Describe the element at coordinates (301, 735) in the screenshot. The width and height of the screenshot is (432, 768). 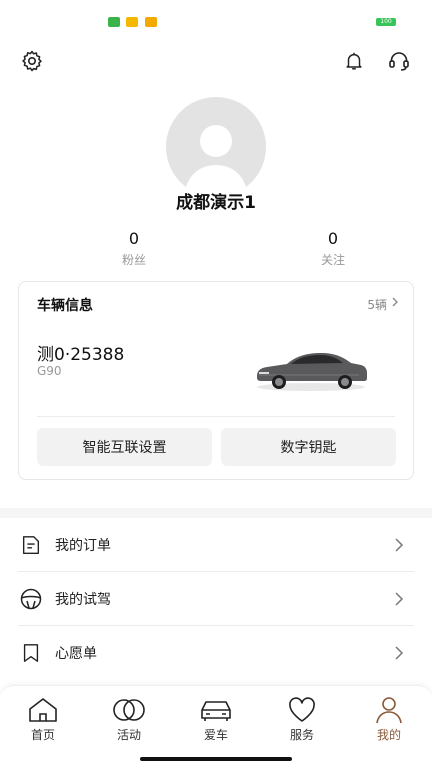
I see `tab-label: 服务` at that location.